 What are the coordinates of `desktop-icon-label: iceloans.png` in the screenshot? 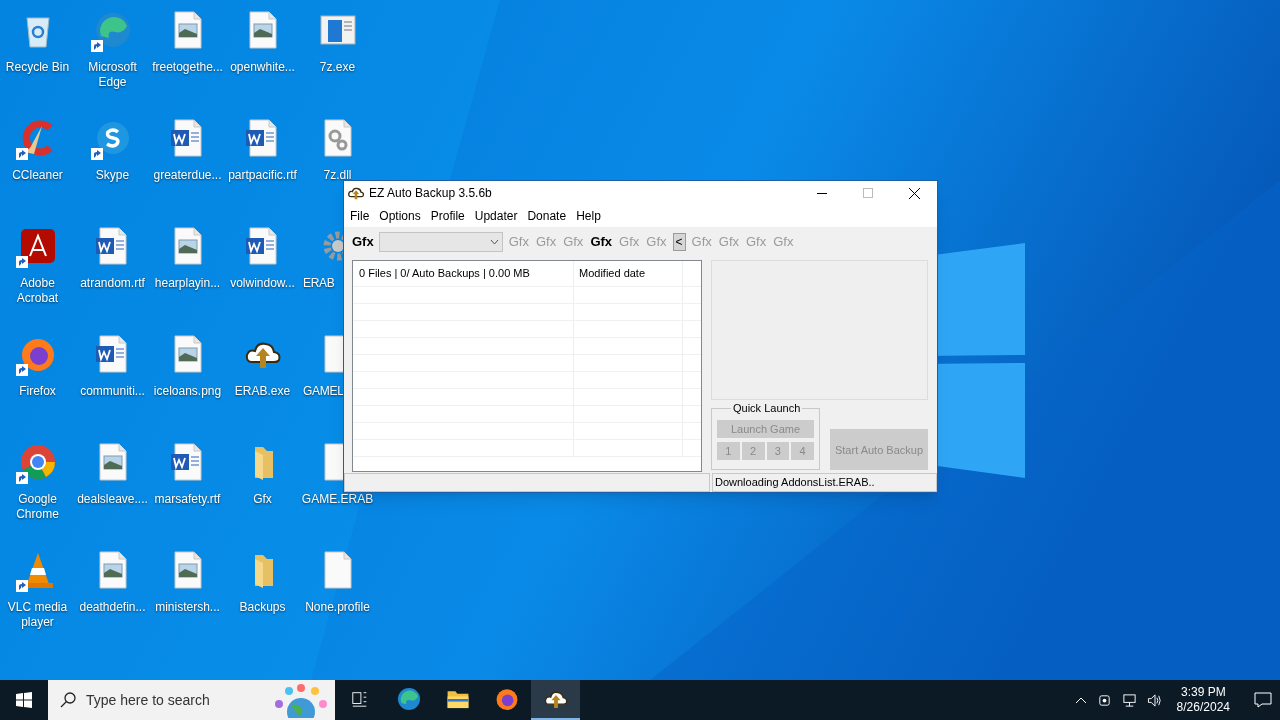 It's located at (187, 391).